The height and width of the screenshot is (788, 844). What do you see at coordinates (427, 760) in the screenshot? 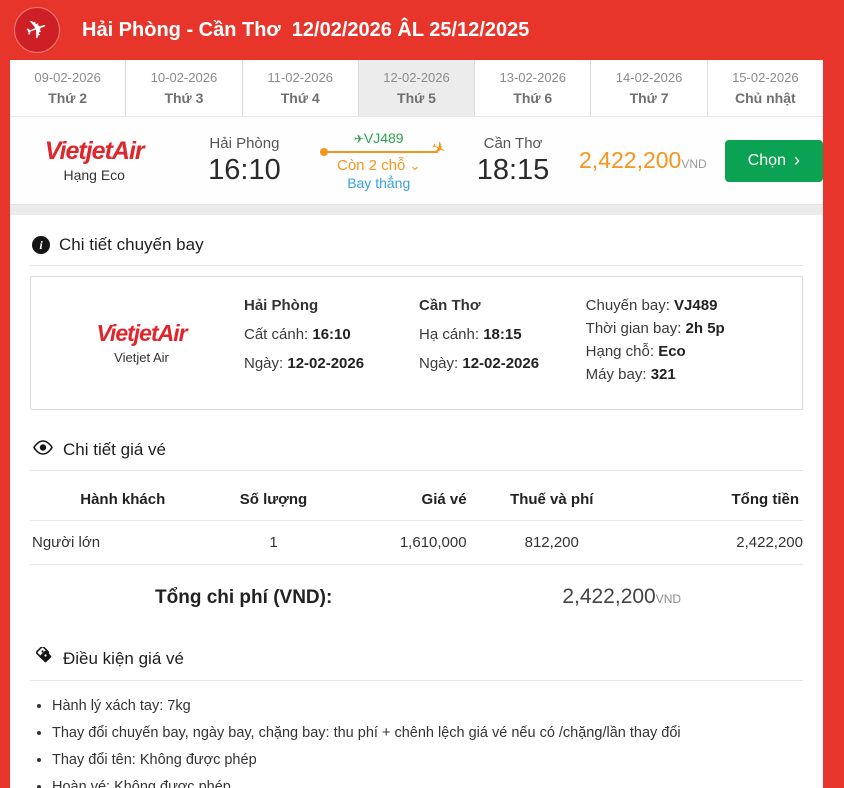
I see `condition-item: Thay đổi tên: Không được phép` at bounding box center [427, 760].